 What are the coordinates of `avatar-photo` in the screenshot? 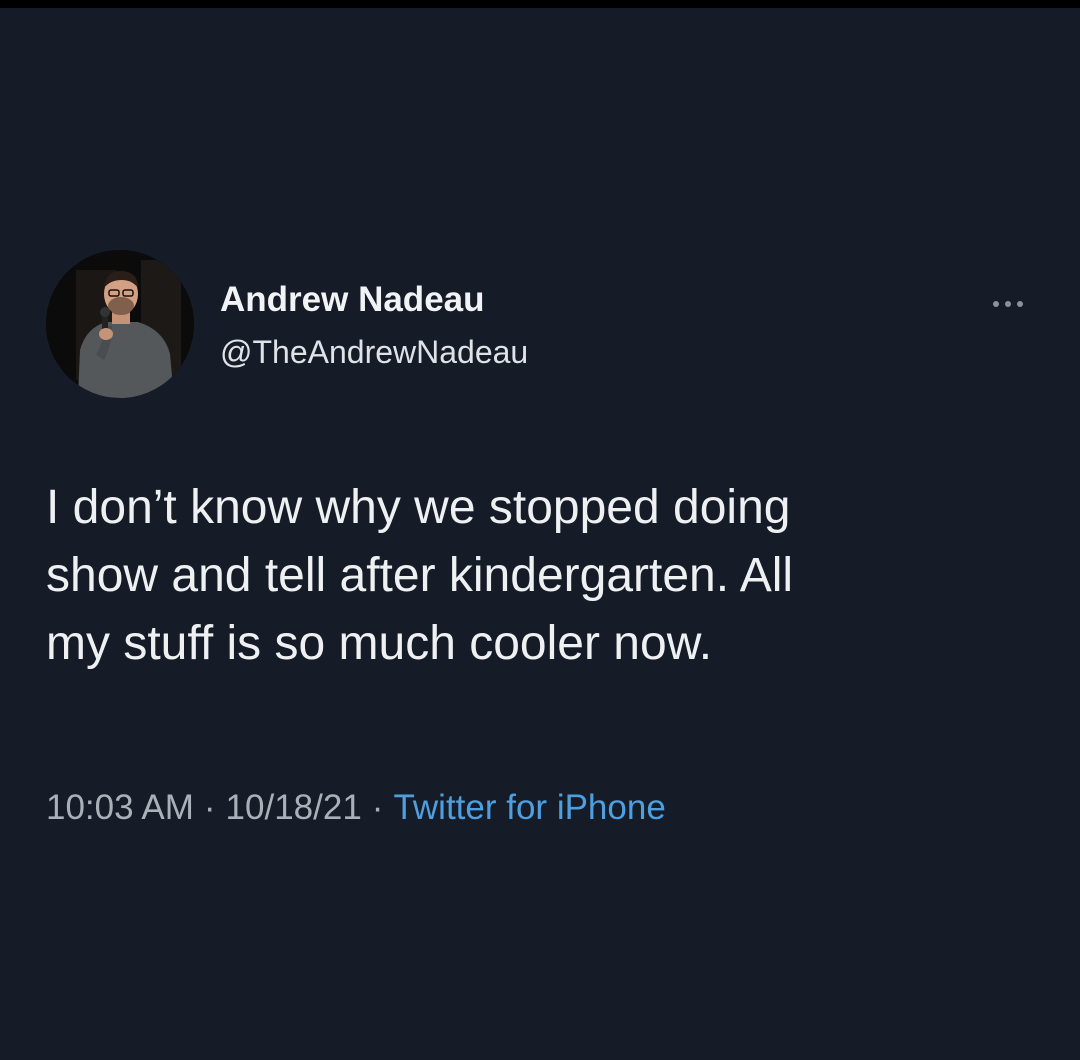 It's located at (120, 324).